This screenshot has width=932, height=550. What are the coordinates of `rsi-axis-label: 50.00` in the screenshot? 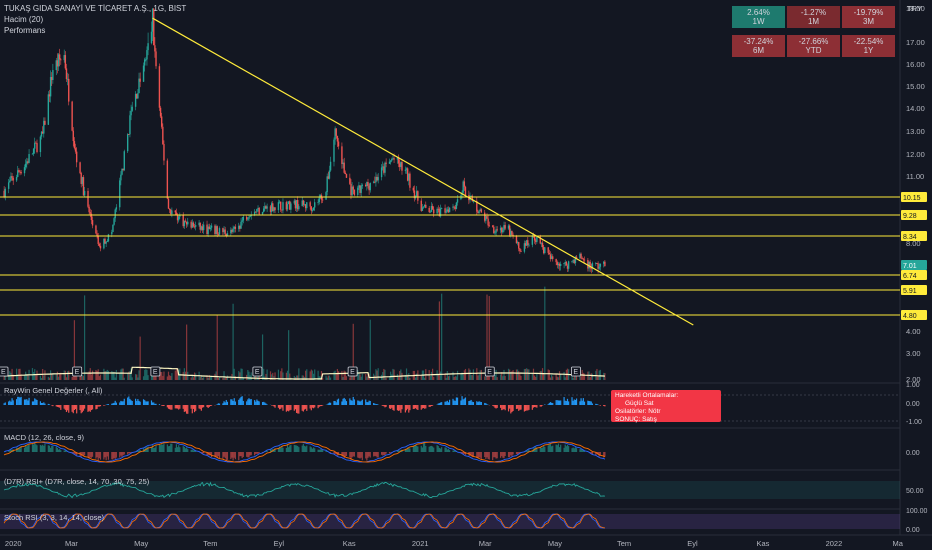 It's located at (915, 491).